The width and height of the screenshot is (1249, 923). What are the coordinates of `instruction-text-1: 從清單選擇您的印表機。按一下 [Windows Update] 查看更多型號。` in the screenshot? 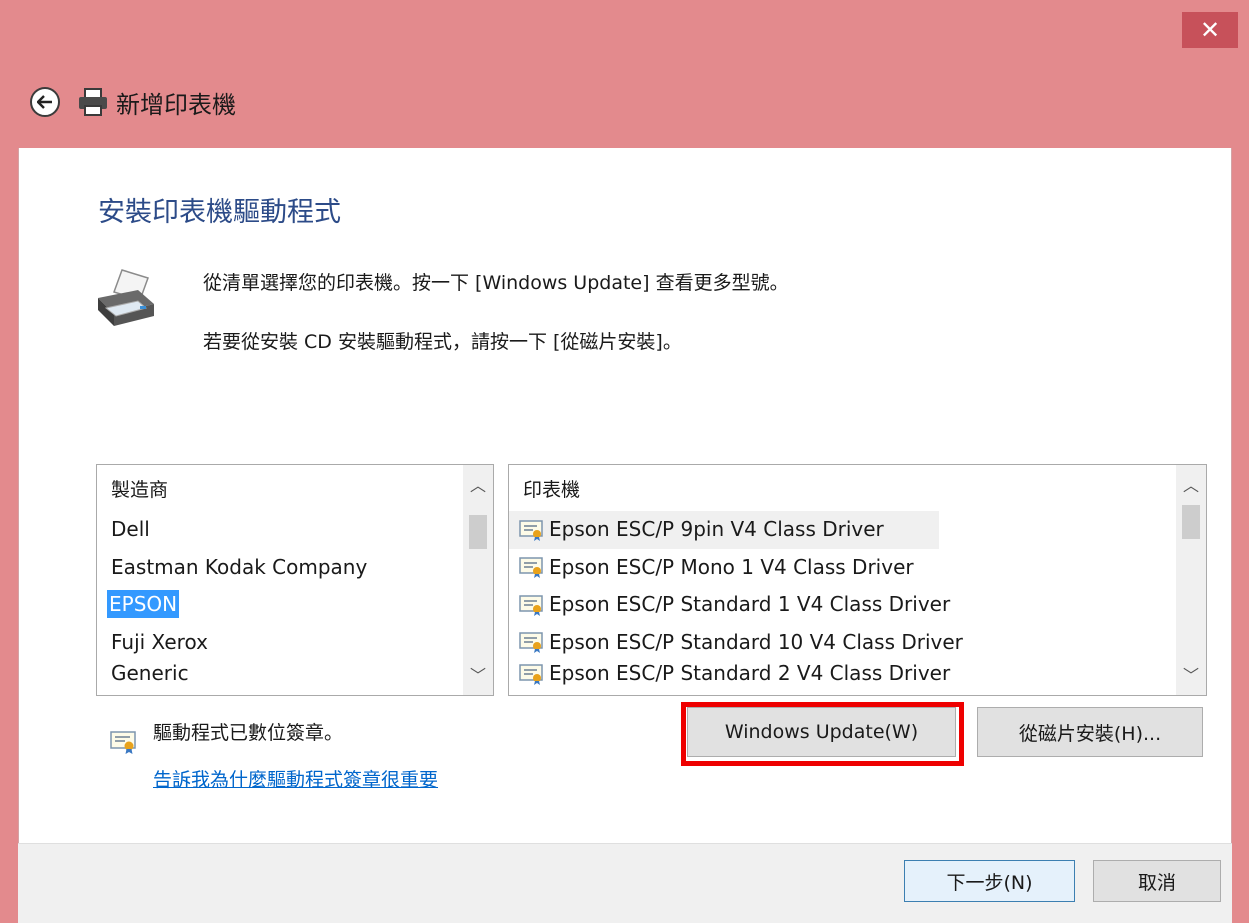 It's located at (496, 283).